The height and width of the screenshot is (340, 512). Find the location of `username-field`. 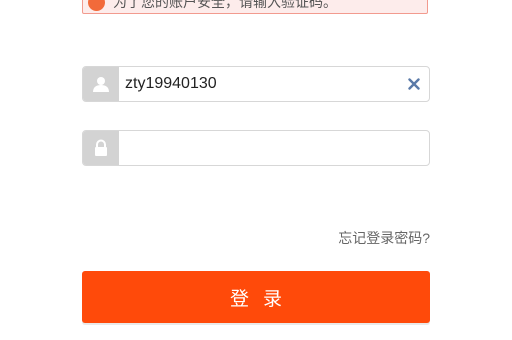

username-field is located at coordinates (256, 84).